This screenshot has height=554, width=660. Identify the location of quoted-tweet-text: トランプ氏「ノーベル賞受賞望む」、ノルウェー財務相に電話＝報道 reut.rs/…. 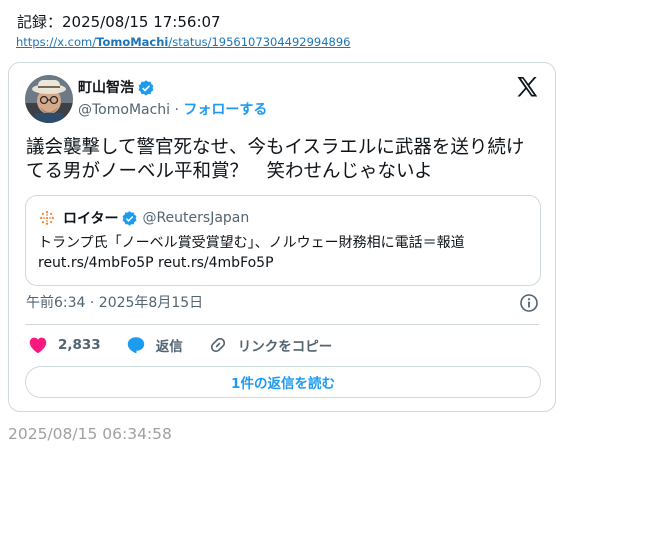
(283, 253).